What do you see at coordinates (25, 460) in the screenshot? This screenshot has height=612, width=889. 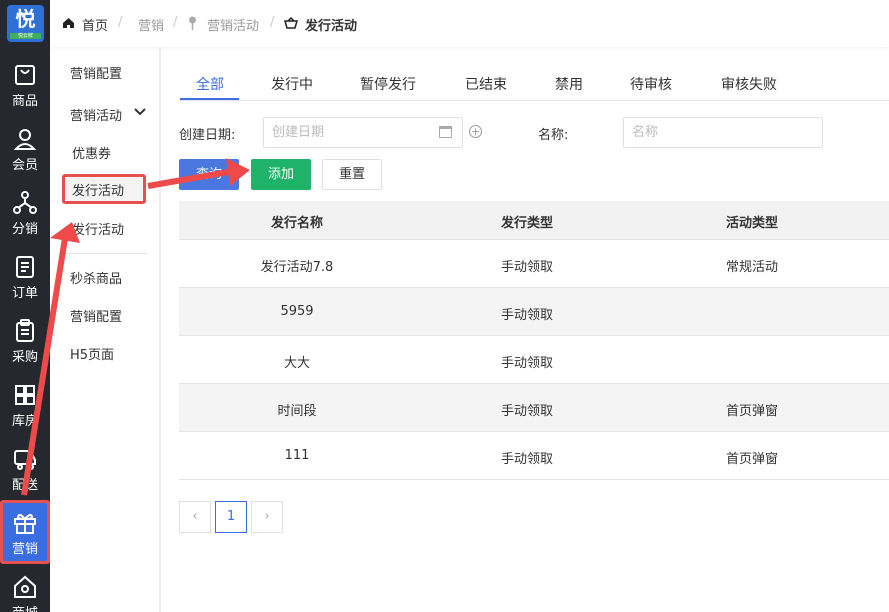 I see `truck-icon` at bounding box center [25, 460].